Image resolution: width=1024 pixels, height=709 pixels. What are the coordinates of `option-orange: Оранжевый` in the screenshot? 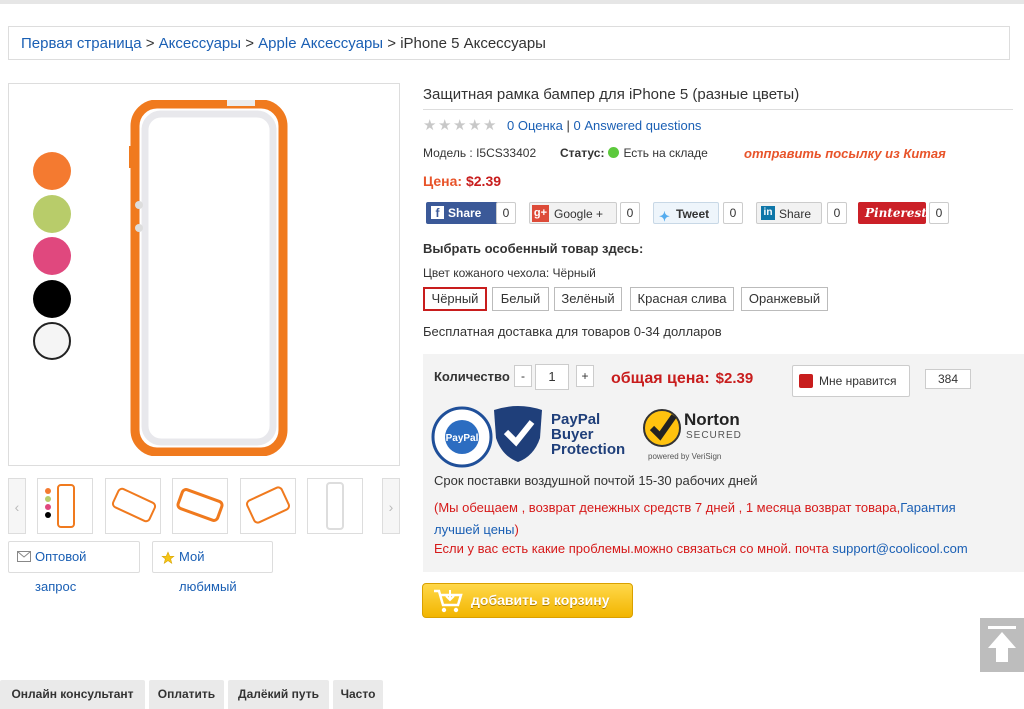 It's located at (784, 299).